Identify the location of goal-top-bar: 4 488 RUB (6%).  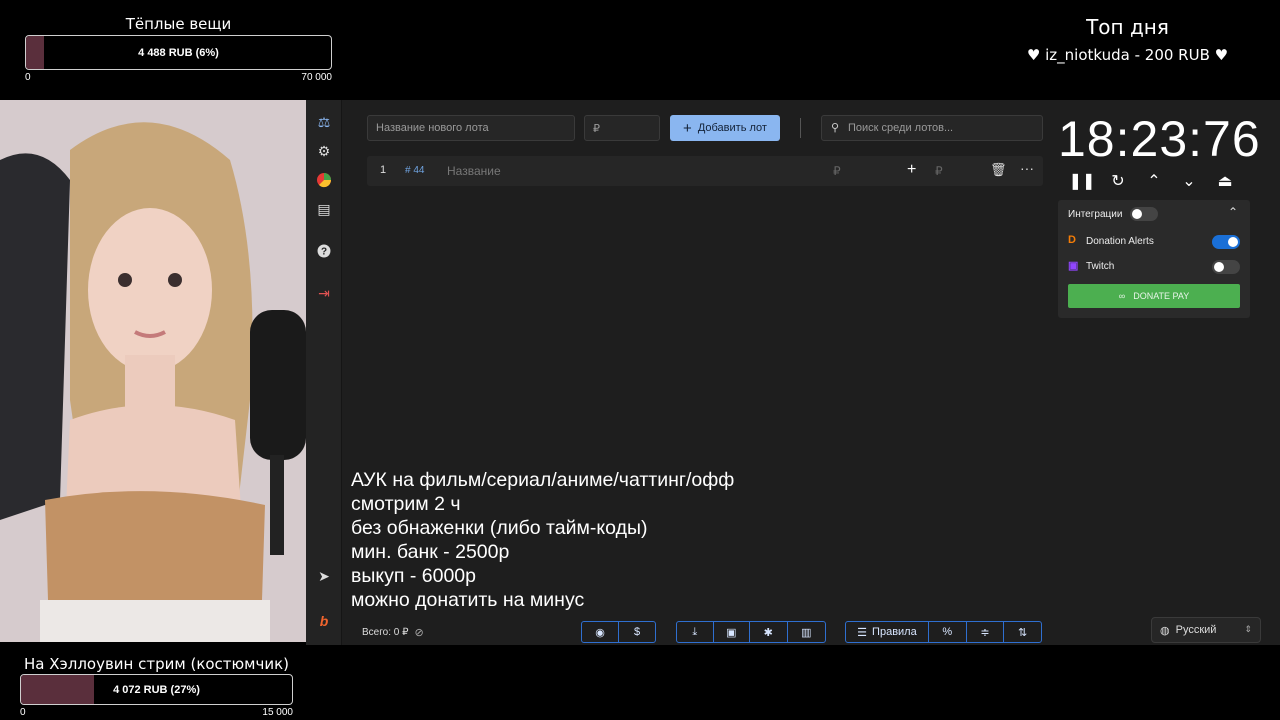
(178, 52).